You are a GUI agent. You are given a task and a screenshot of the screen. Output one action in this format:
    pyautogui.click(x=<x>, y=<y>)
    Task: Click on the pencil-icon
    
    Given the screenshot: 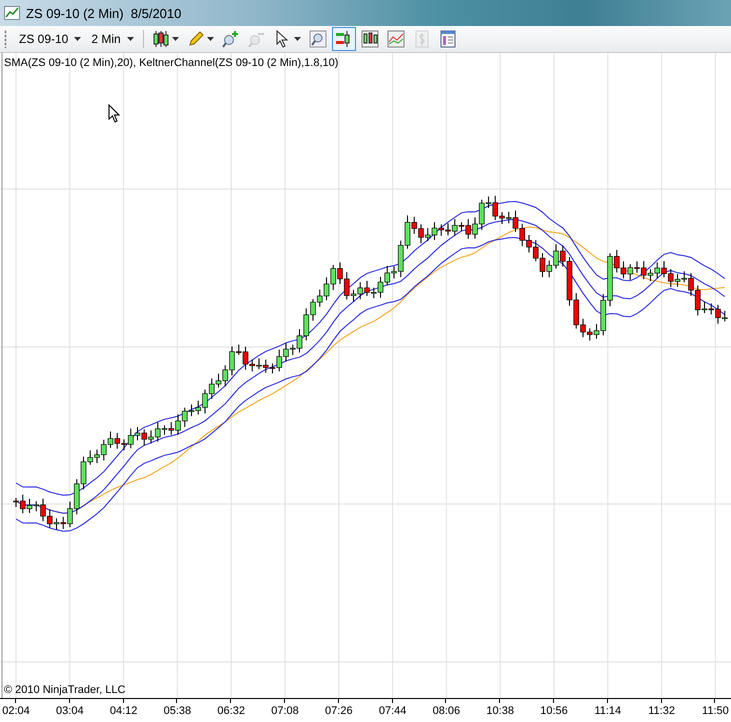 What is the action you would take?
    pyautogui.click(x=195, y=39)
    